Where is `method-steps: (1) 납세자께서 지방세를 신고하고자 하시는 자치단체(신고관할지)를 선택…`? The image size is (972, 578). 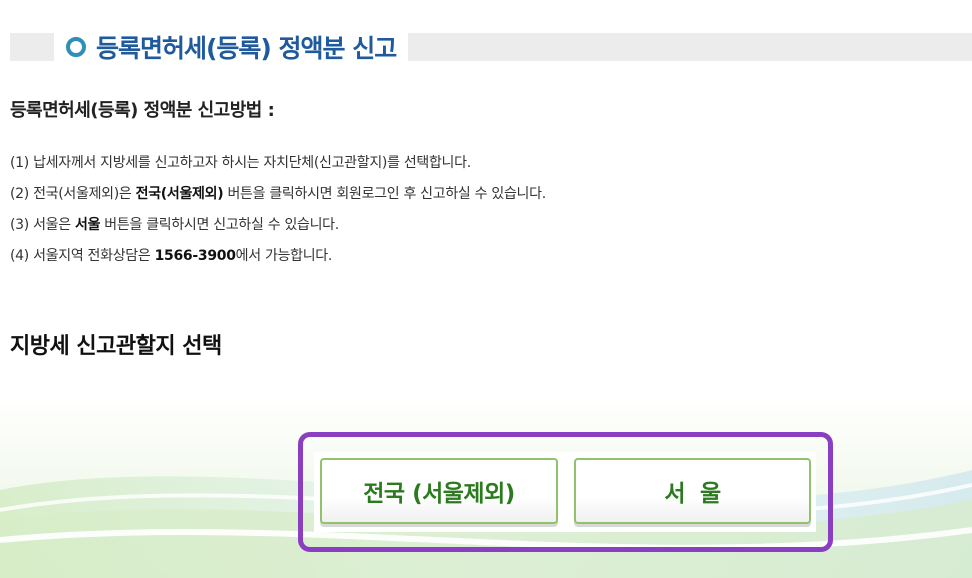 method-steps: (1) 납세자께서 지방세를 신고하고자 하시는 자치단체(신고관할지)를 선택… is located at coordinates (278, 214).